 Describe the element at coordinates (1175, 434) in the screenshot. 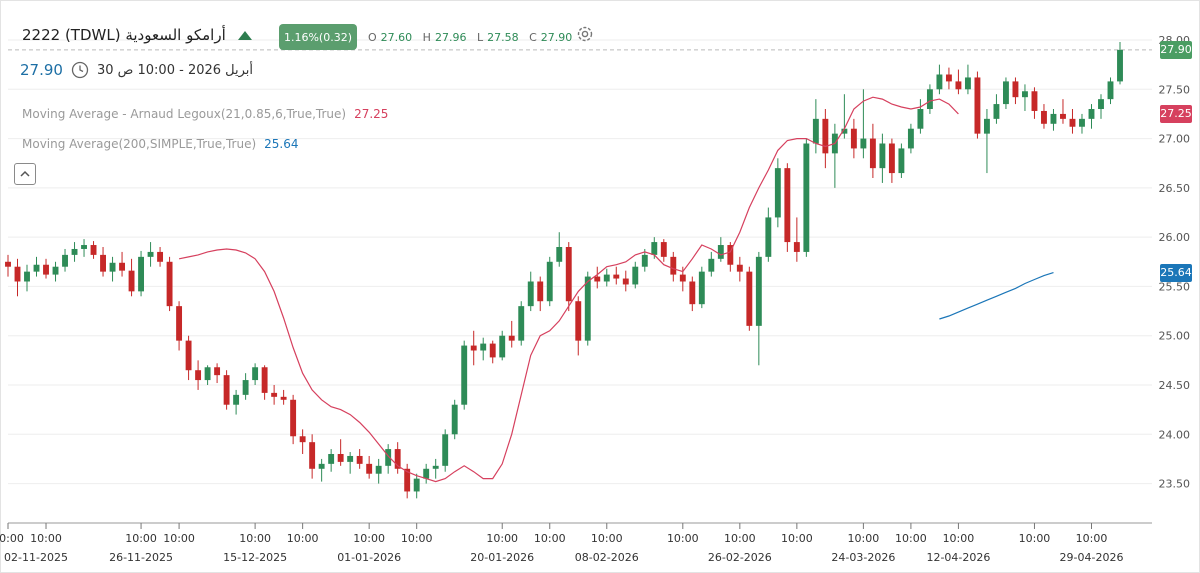

I see `y-tick-label: 24.00` at that location.